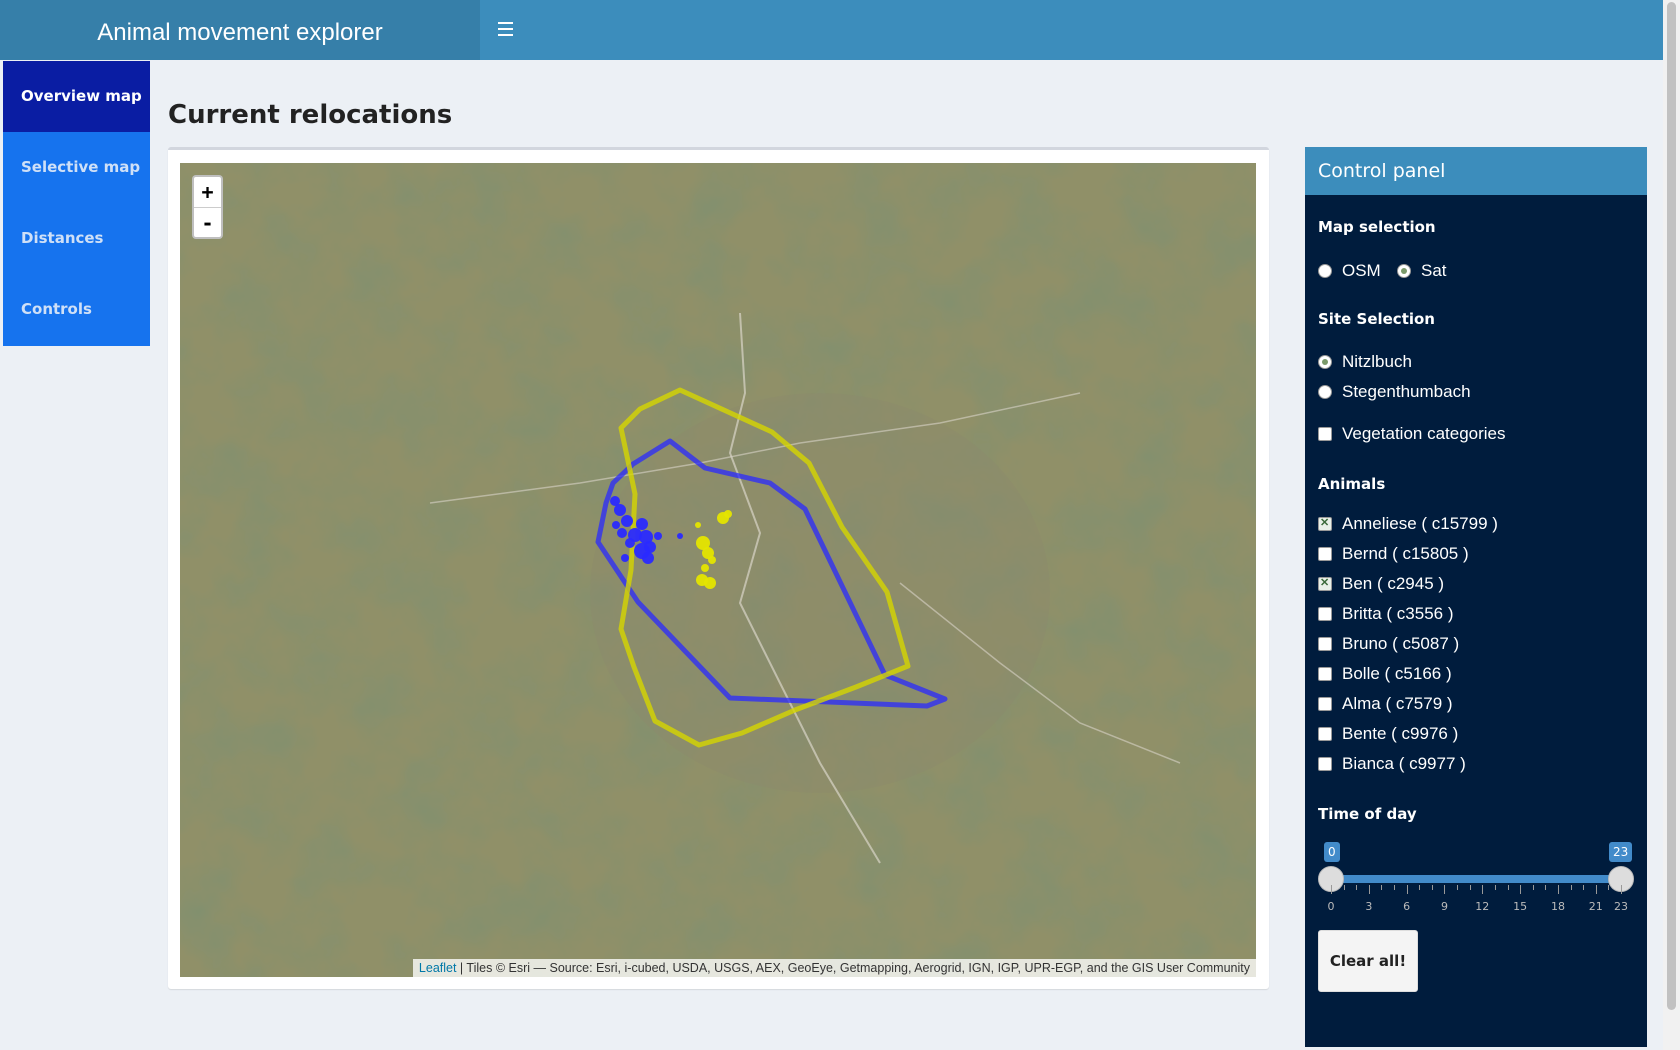 The image size is (1680, 1050). Describe the element at coordinates (1361, 270) in the screenshot. I see `radio-osm-label: OSM` at that location.